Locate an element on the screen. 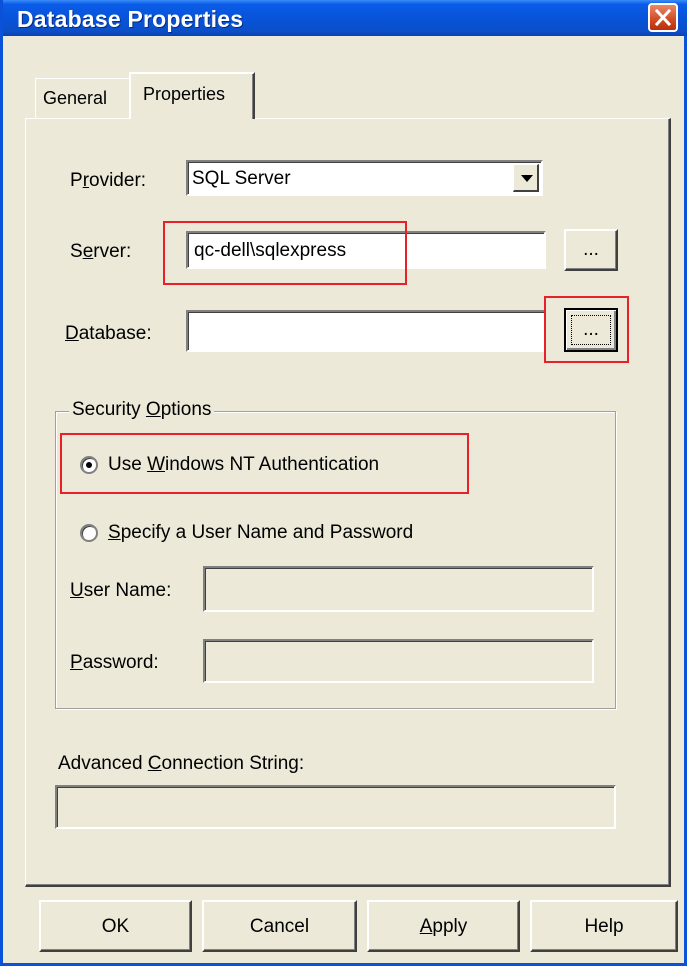 The width and height of the screenshot is (687, 966). ok-button-label: OK is located at coordinates (115, 926).